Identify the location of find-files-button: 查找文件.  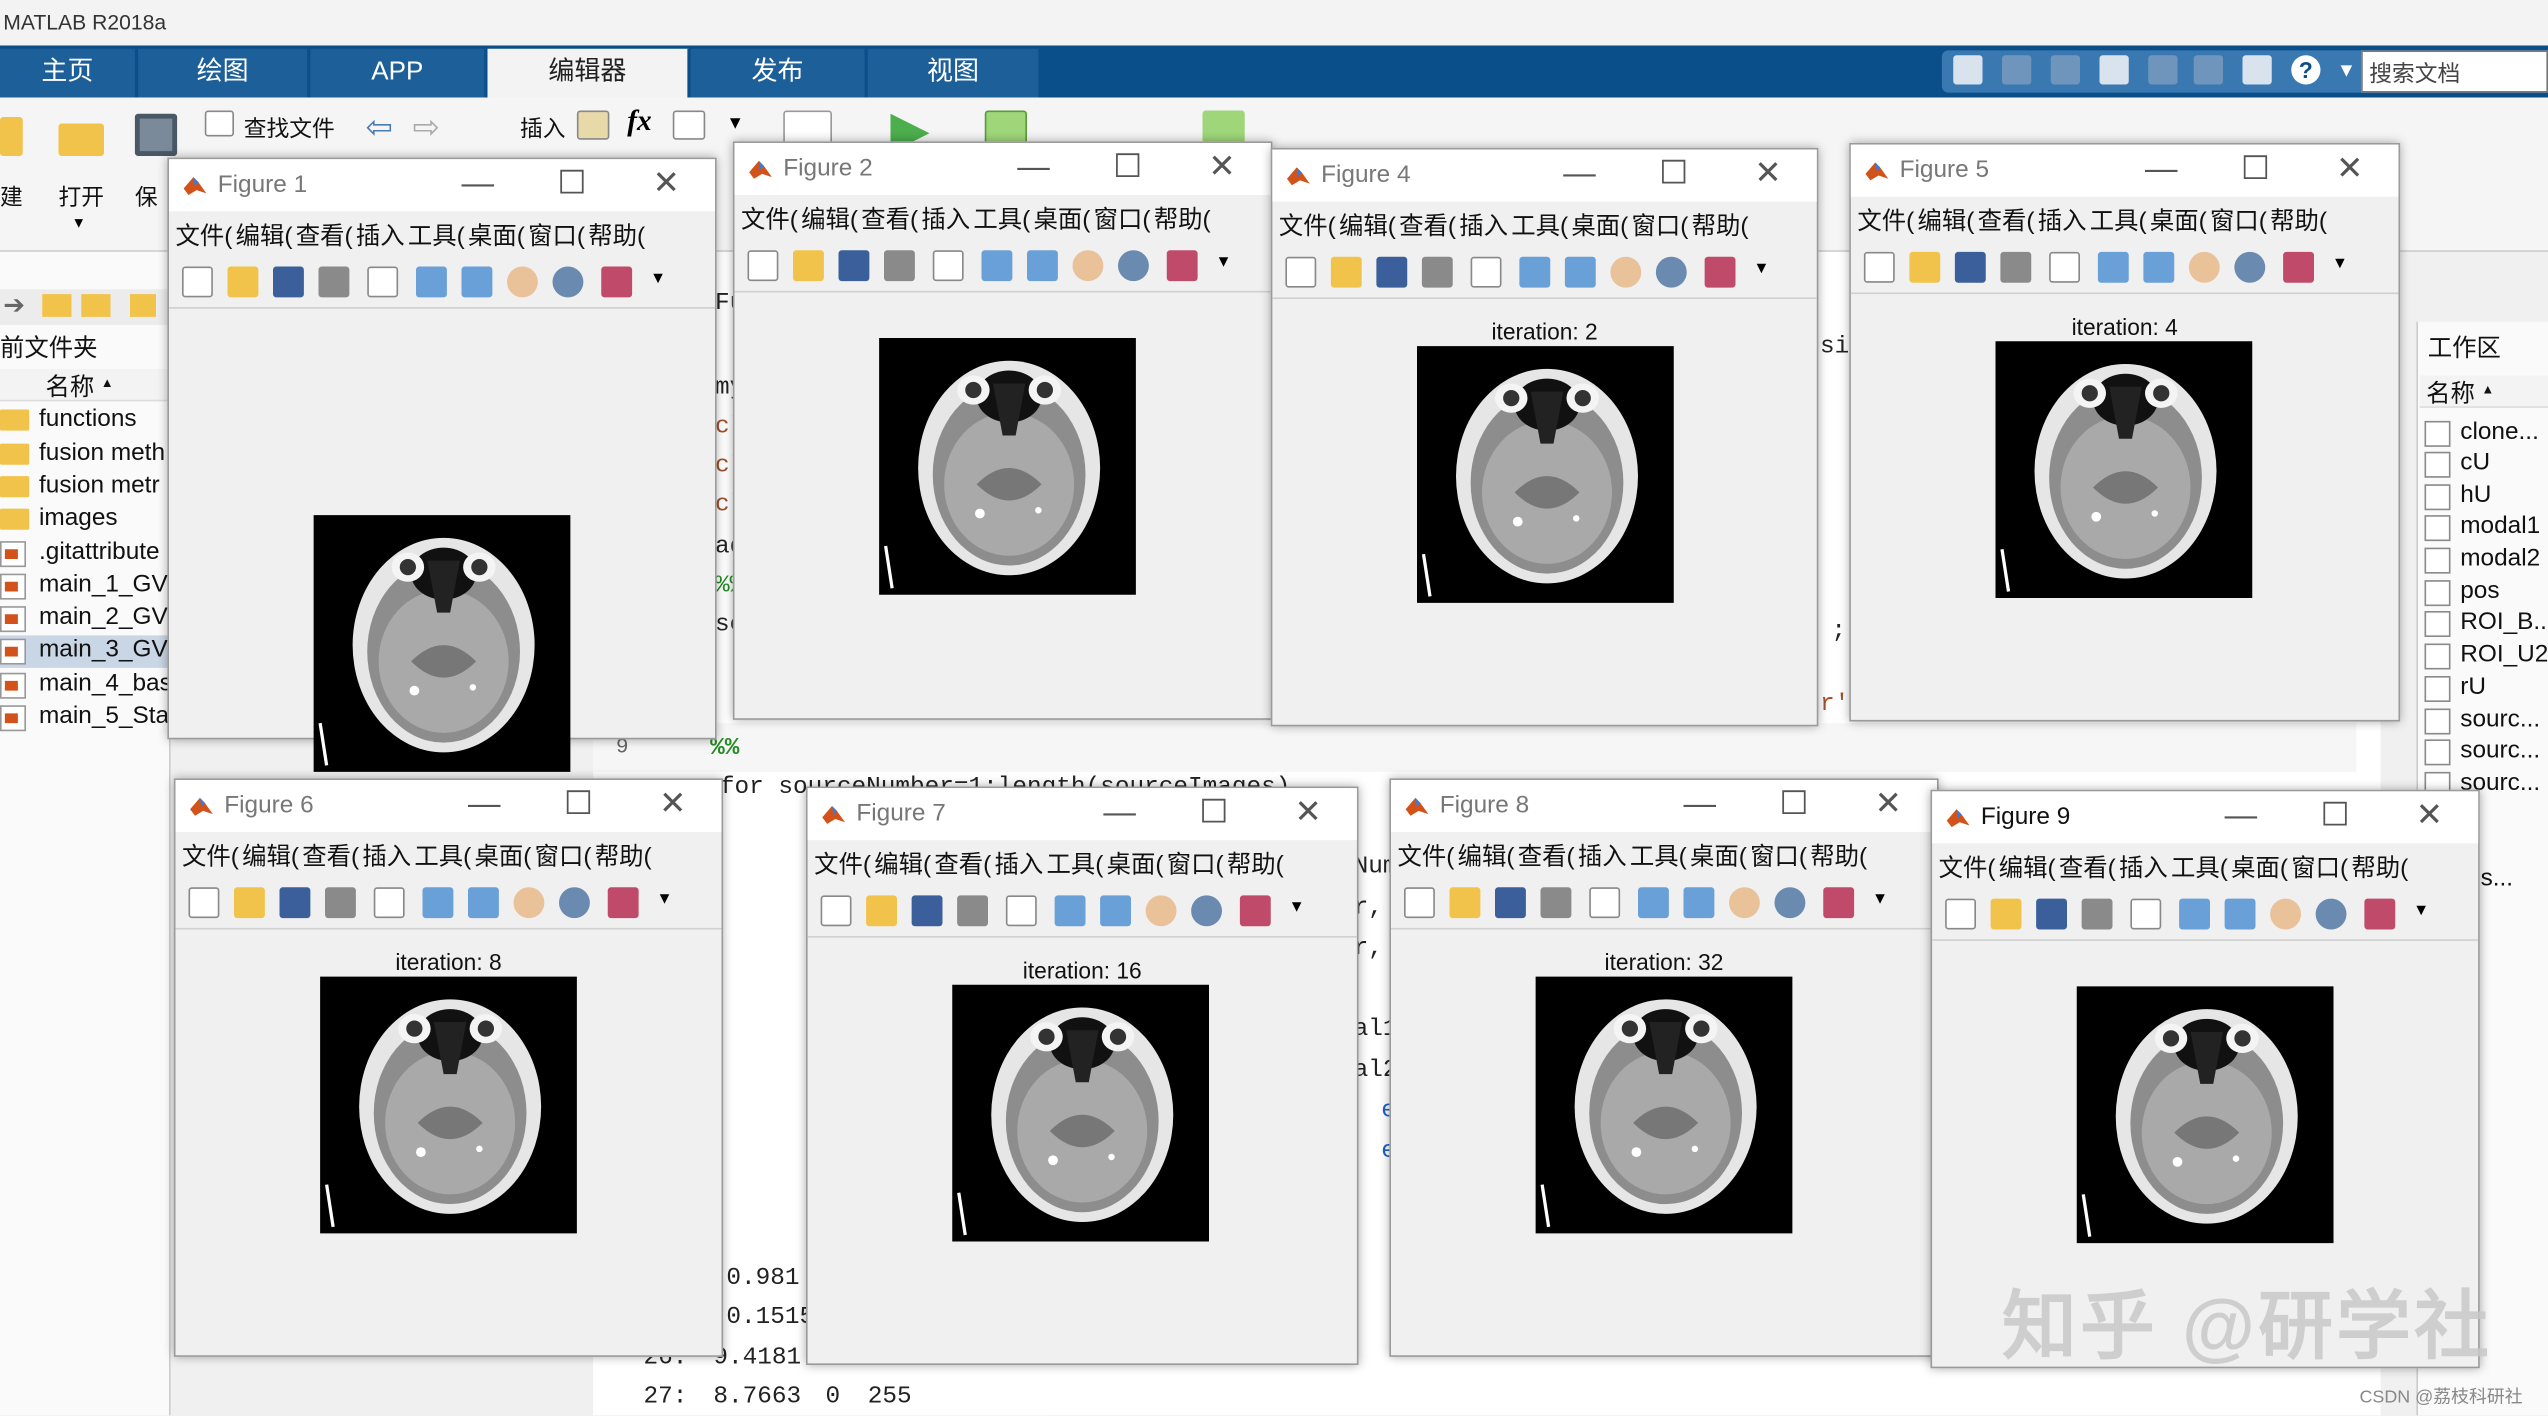
(289, 128).